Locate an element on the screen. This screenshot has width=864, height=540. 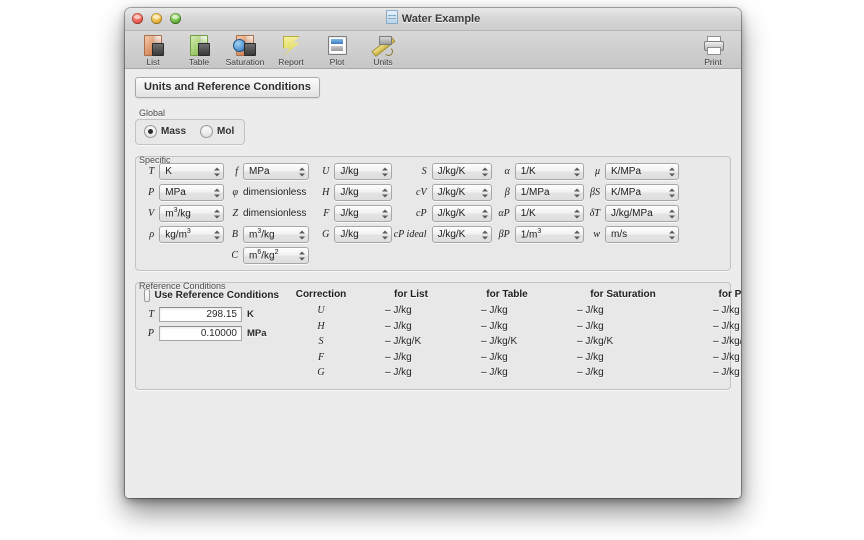
unit-popup-G: J/kg is located at coordinates (363, 234).